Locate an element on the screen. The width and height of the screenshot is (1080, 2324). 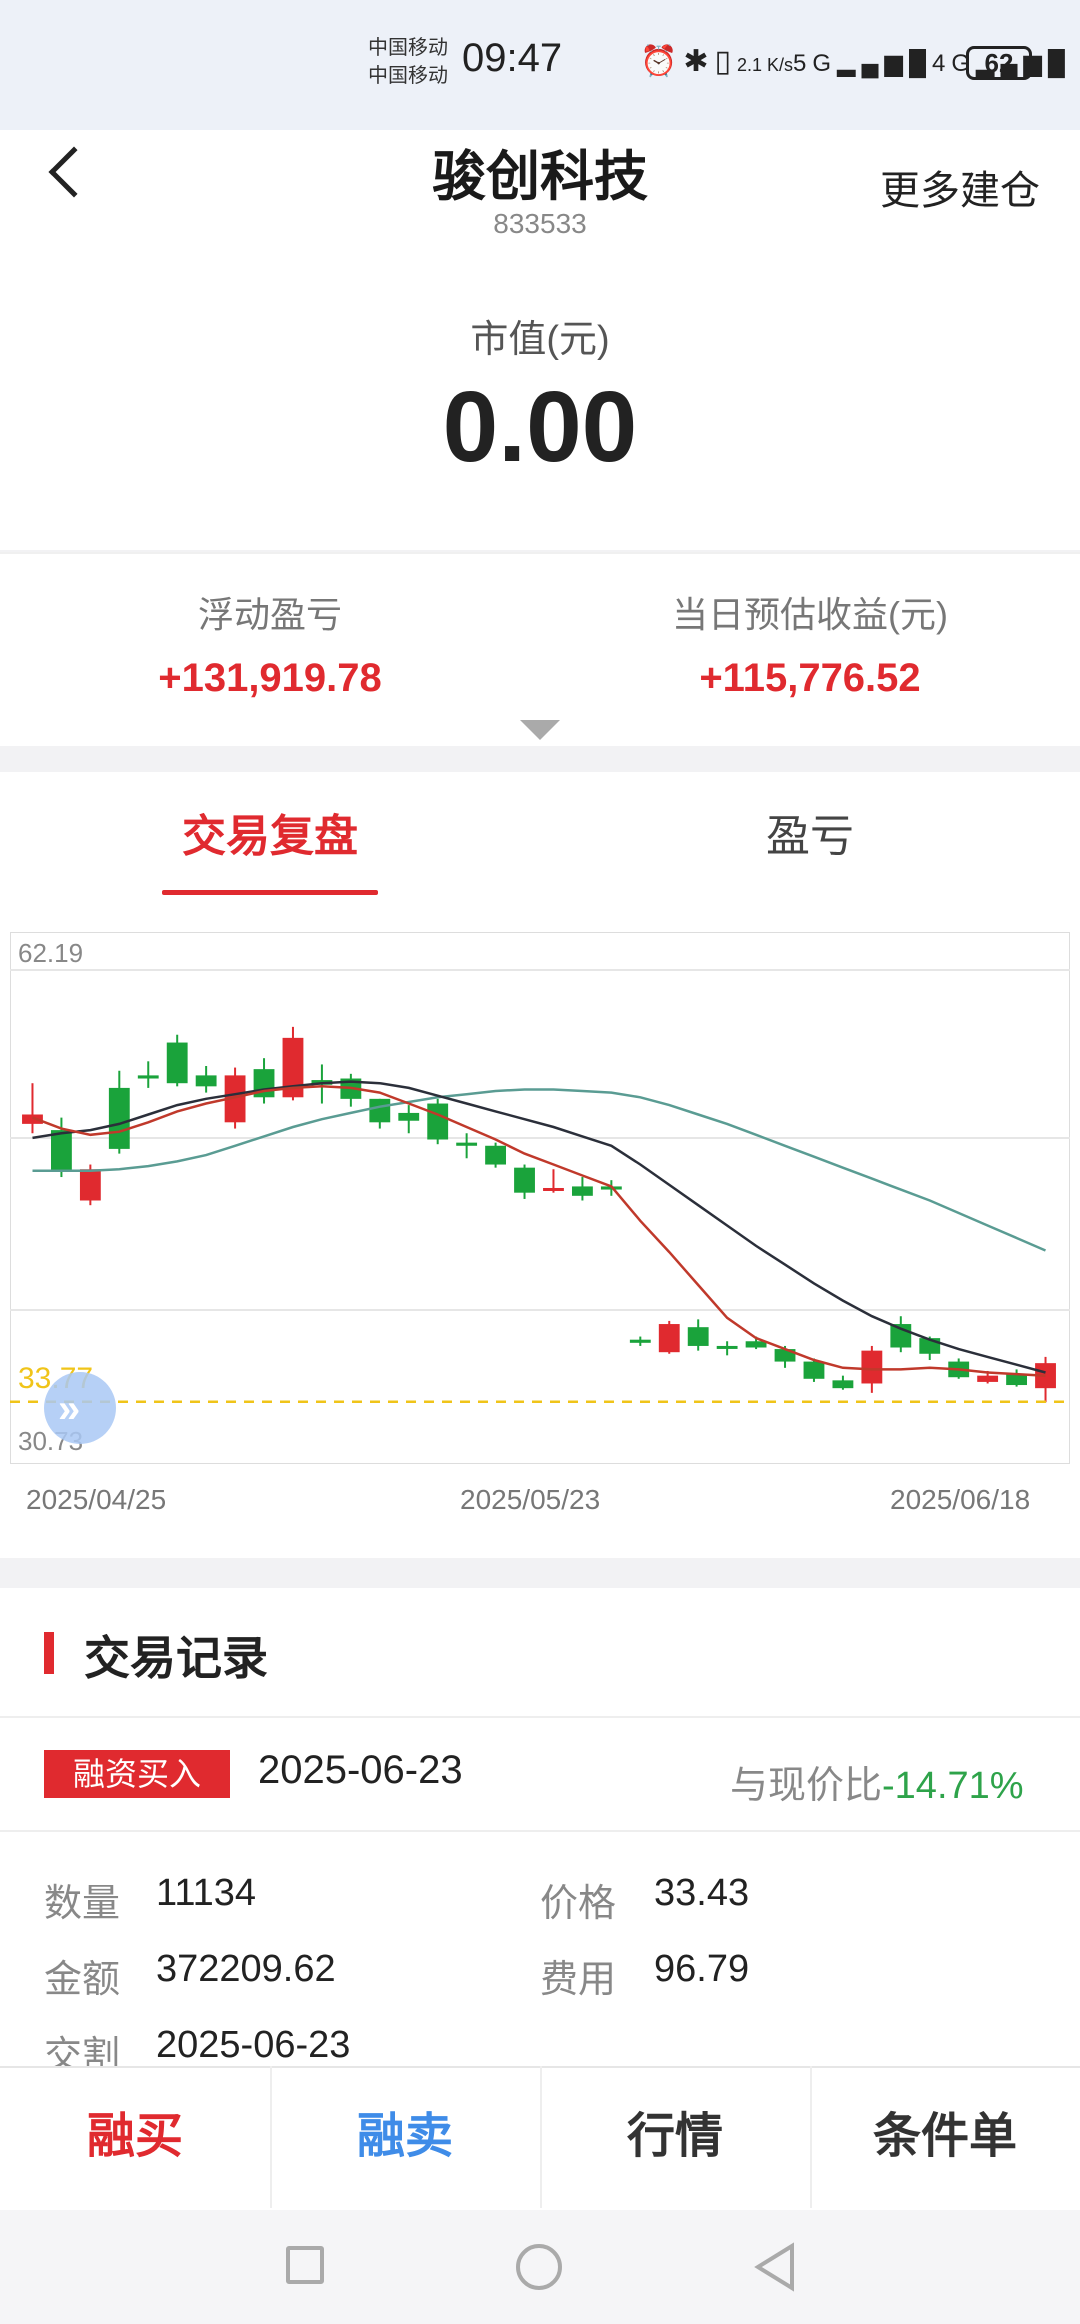
float-pnl-value: +131,919.78 is located at coordinates (270, 678).